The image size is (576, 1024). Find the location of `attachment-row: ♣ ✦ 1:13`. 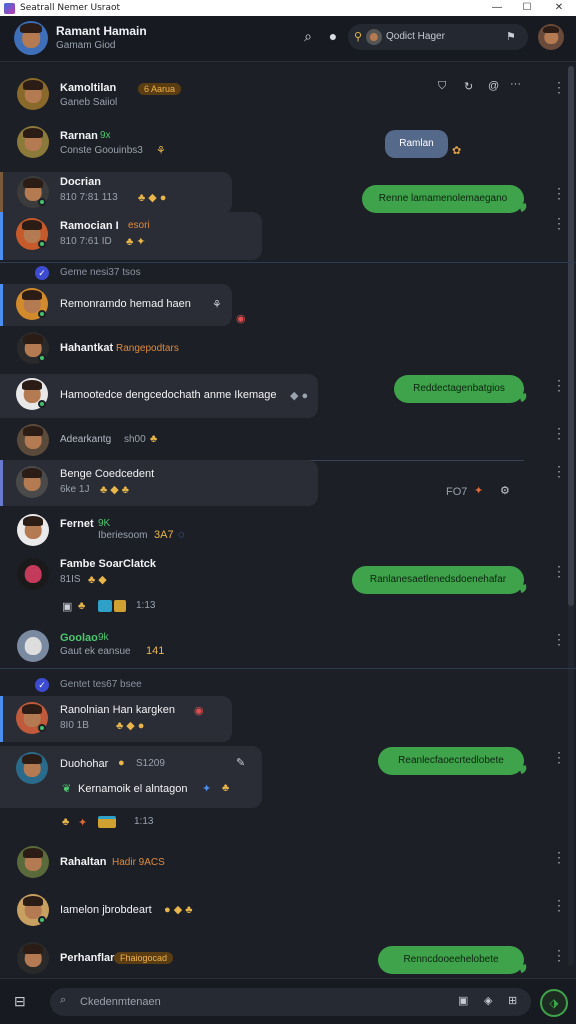

attachment-row: ♣ ✦ 1:13 is located at coordinates (288, 824).